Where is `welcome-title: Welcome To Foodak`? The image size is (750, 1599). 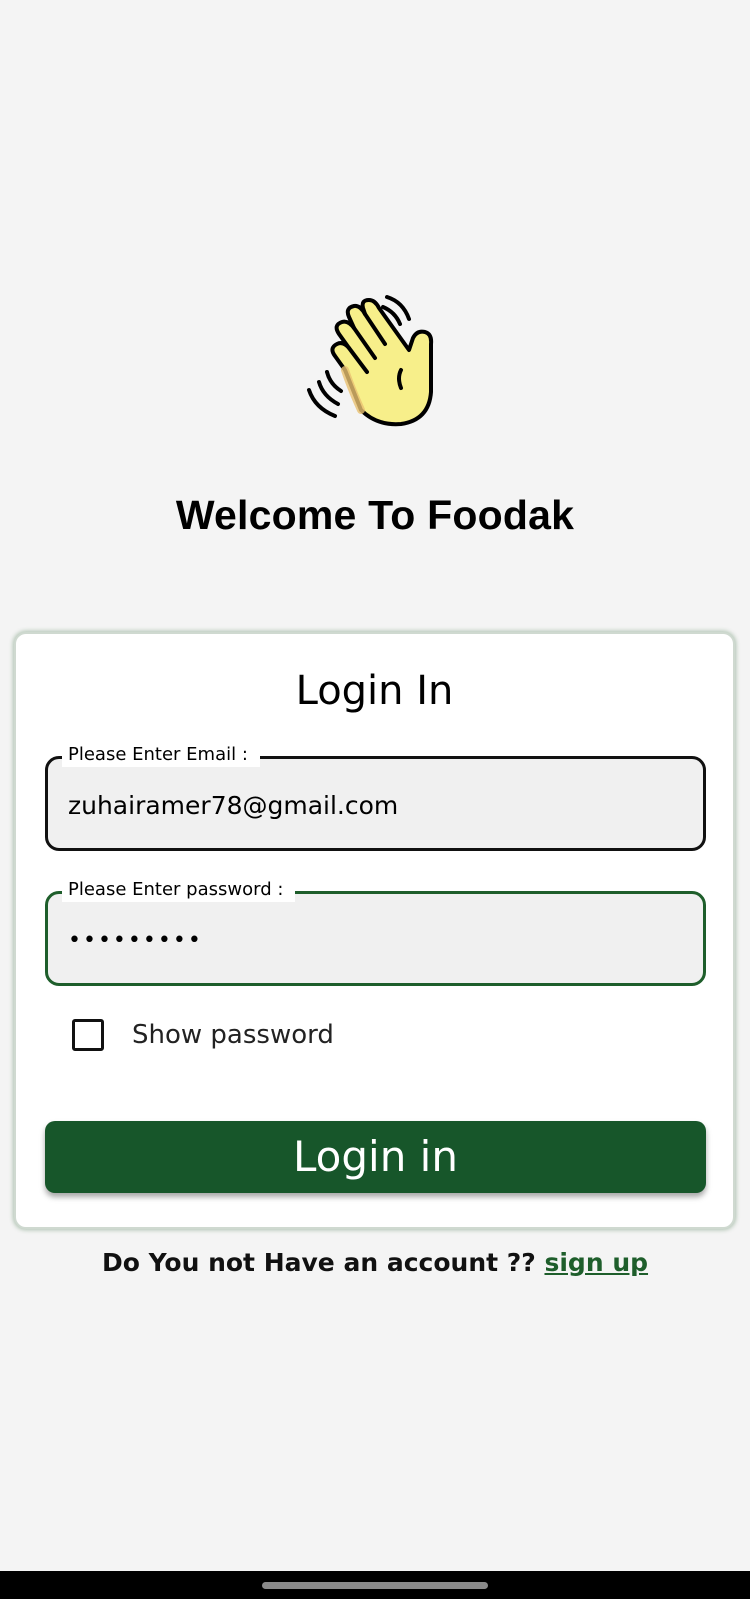 welcome-title: Welcome To Foodak is located at coordinates (375, 515).